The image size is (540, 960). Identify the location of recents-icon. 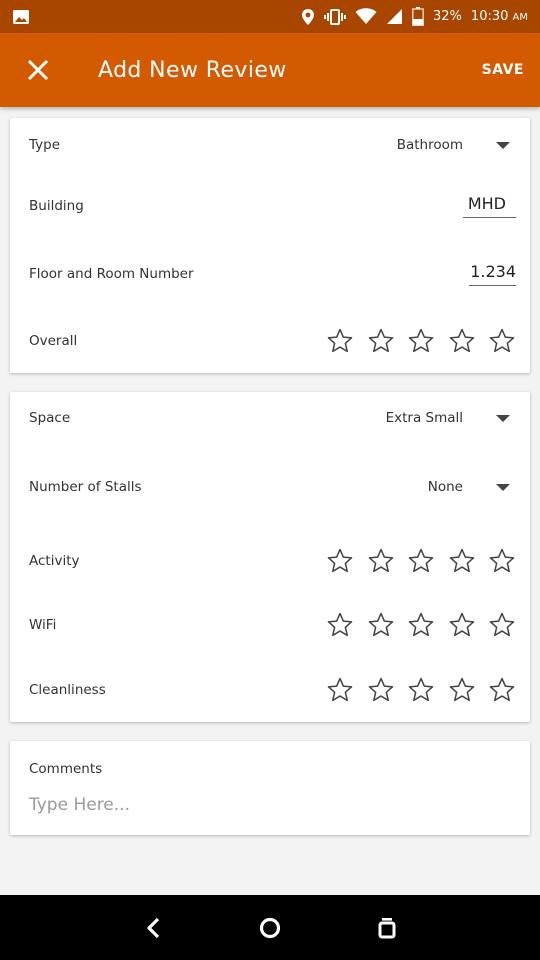
(387, 927).